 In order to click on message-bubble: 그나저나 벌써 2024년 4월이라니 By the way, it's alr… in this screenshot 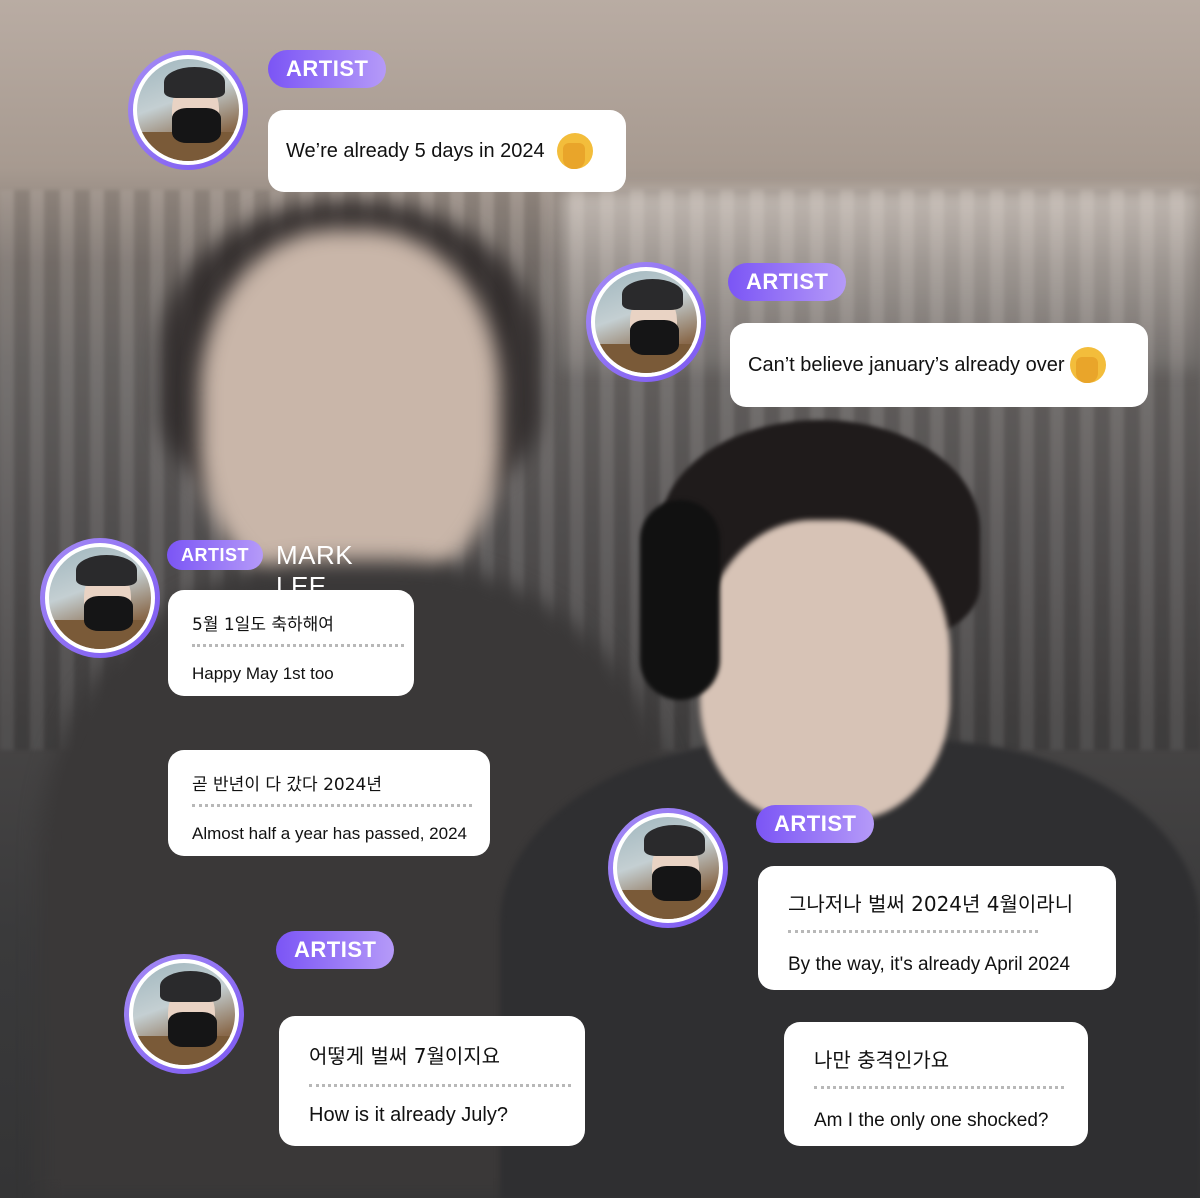, I will do `click(937, 928)`.